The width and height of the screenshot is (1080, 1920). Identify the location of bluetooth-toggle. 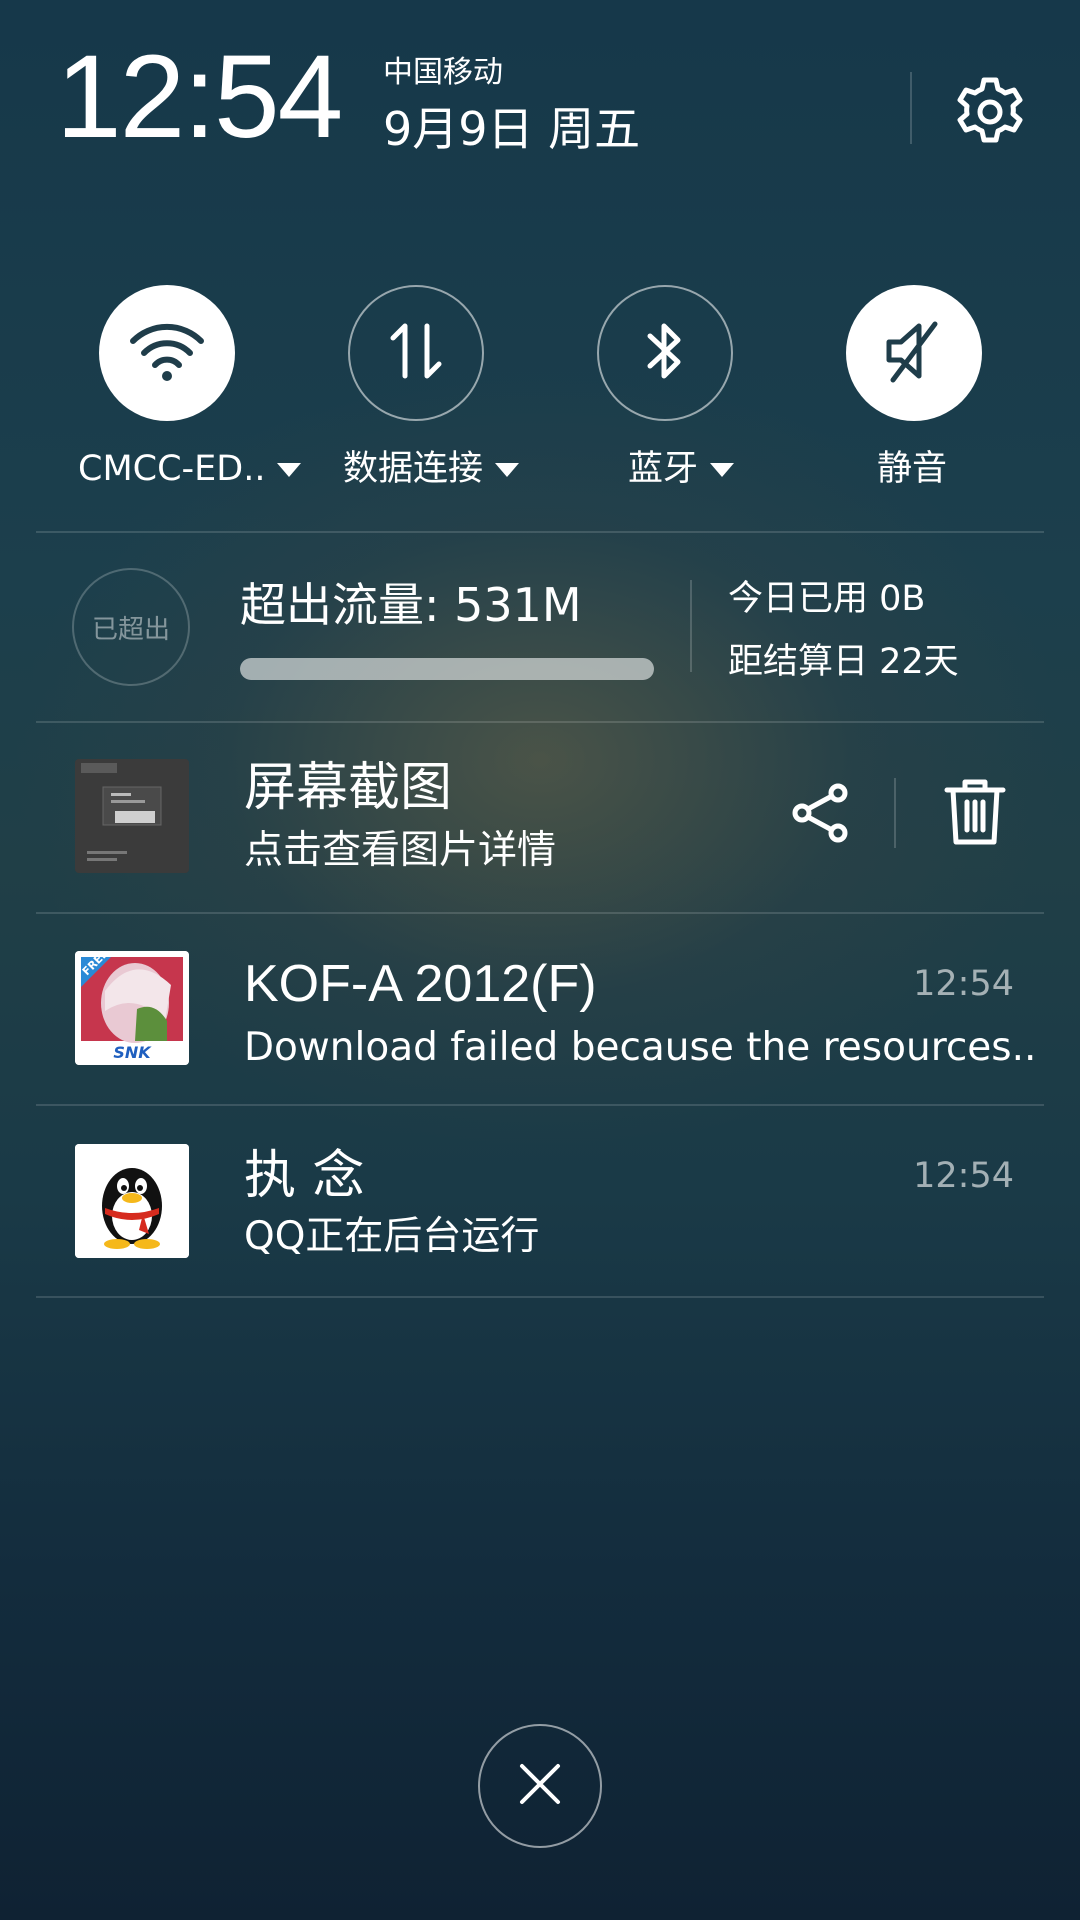
(665, 353).